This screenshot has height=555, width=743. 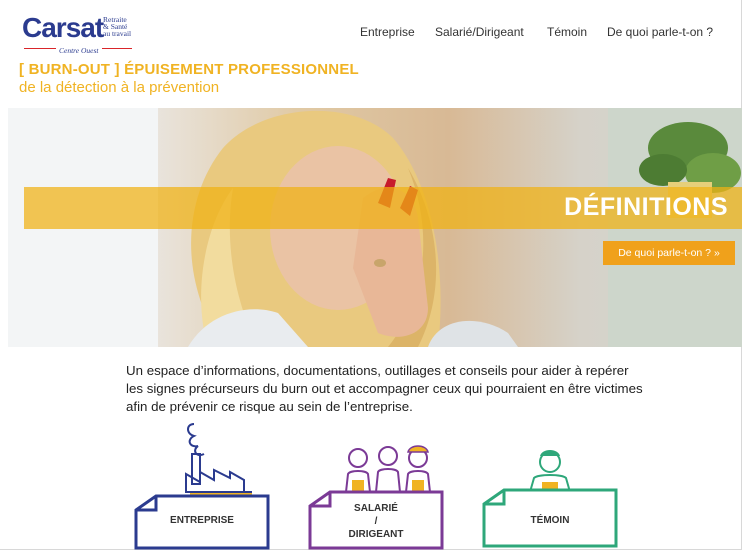 I want to click on card-temoin: TÉMOIN, so click(x=550, y=498).